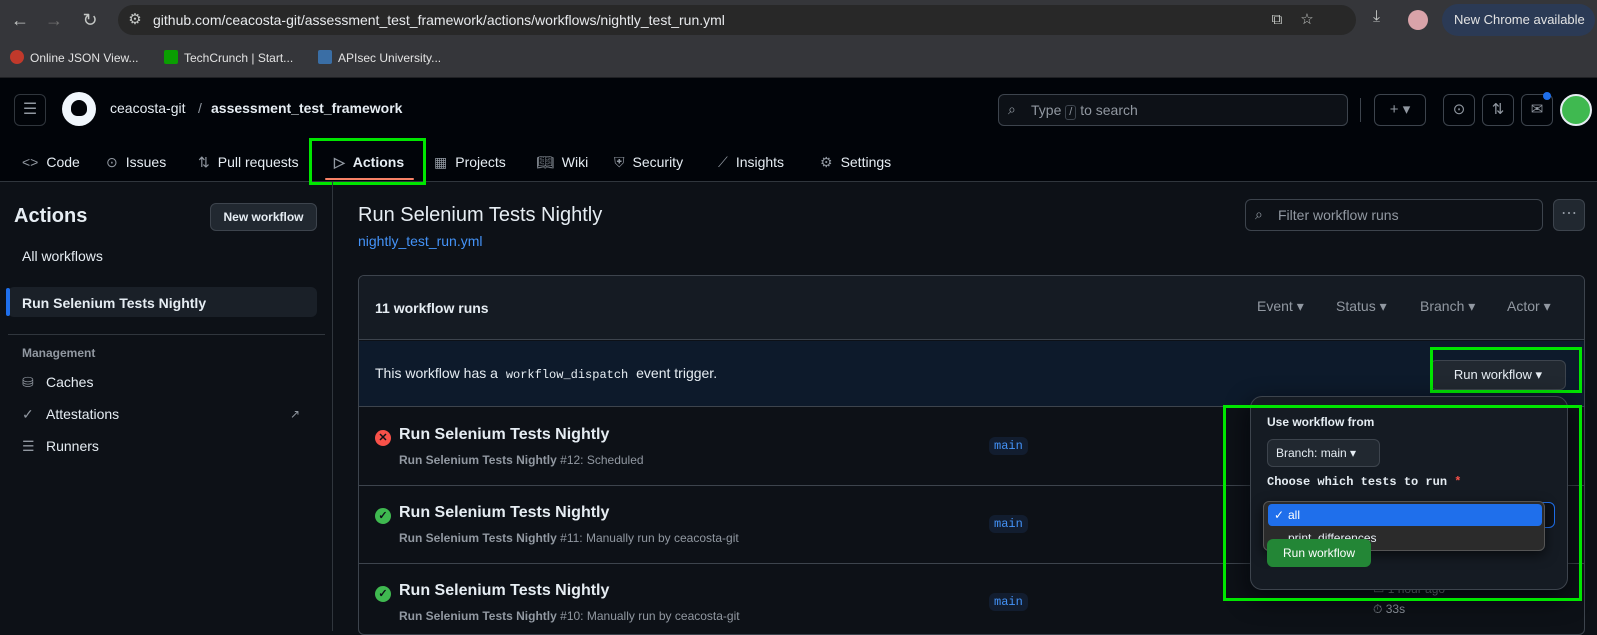 The image size is (1597, 635). I want to click on filter-runs-input: ⌕ Filter workflow runs, so click(1394, 215).